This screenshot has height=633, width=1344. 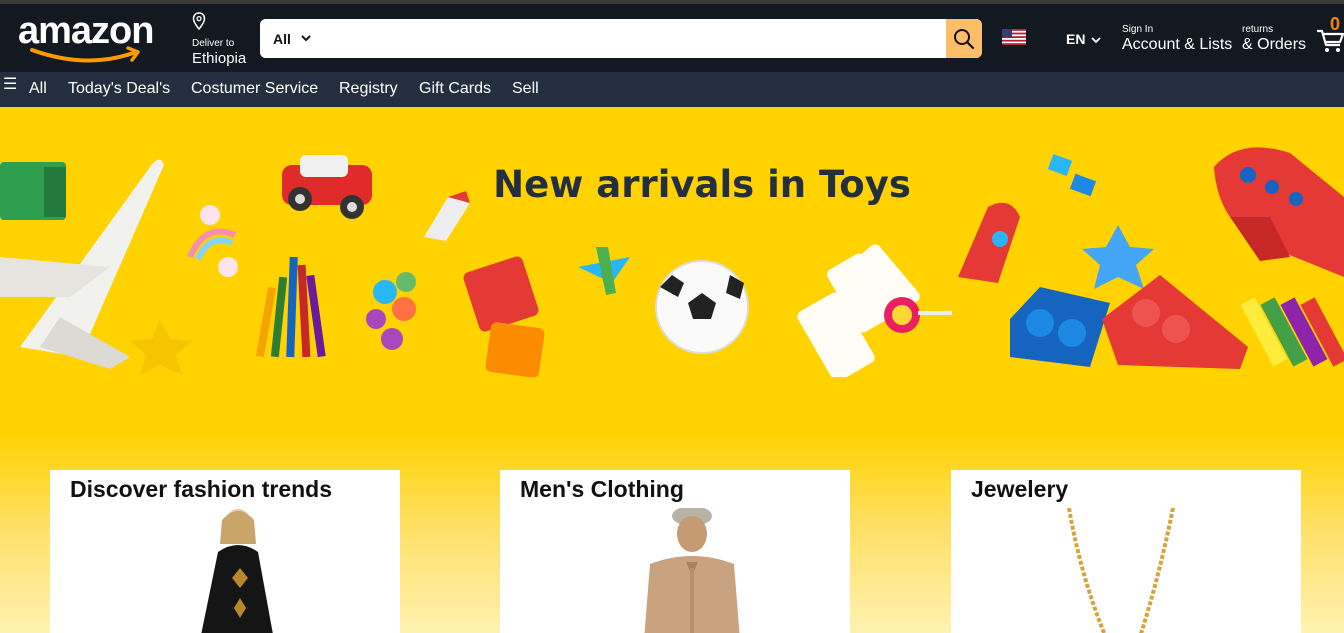 I want to click on search-category-dropdown: All, so click(x=291, y=38).